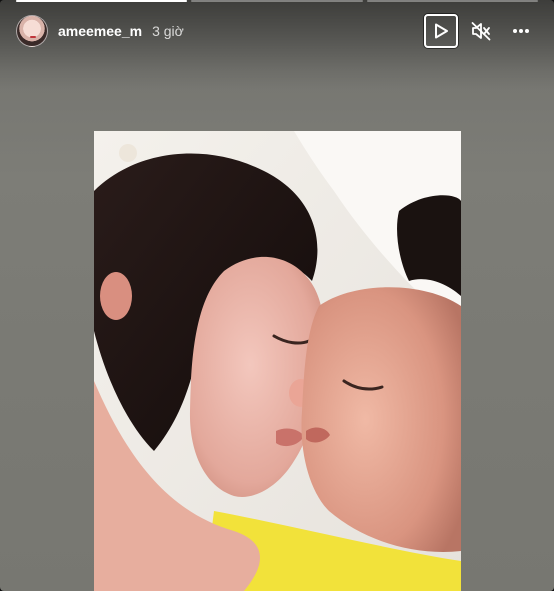  I want to click on post-time: 3 giờ, so click(168, 31).